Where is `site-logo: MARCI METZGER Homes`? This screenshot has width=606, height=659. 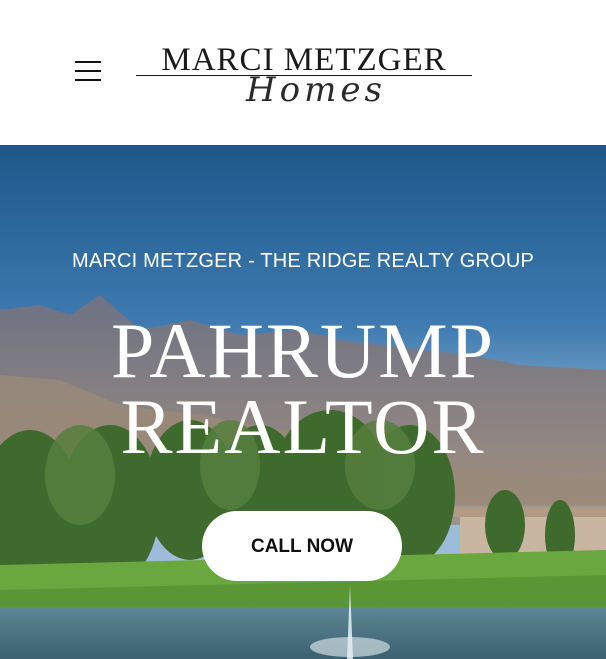 site-logo: MARCI METZGER Homes is located at coordinates (304, 76).